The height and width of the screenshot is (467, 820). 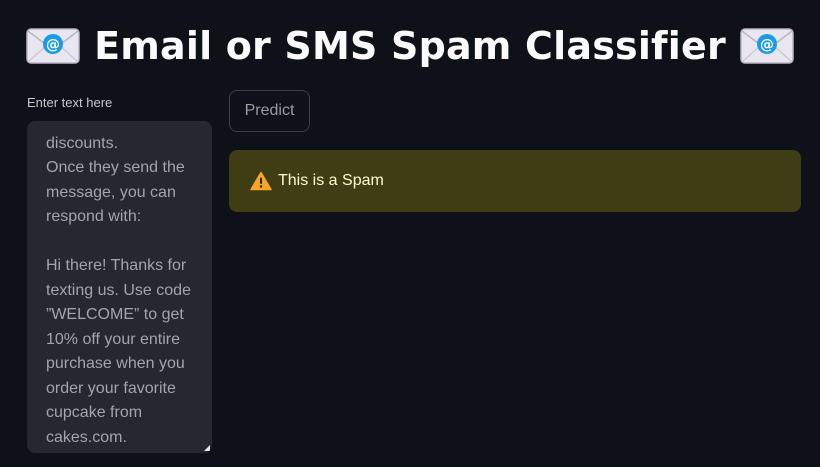 What do you see at coordinates (331, 180) in the screenshot?
I see `spam-result-text: This is a Spam` at bounding box center [331, 180].